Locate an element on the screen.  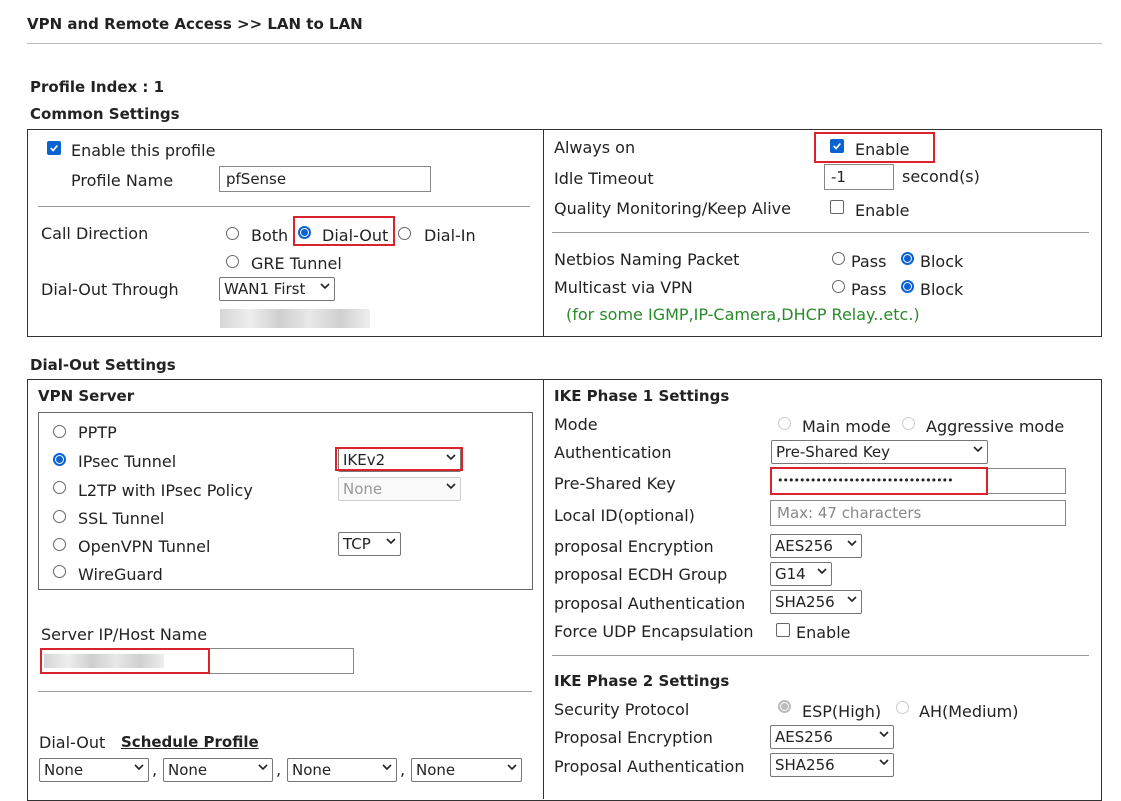
vpn-openvpn-radio is located at coordinates (59, 544).